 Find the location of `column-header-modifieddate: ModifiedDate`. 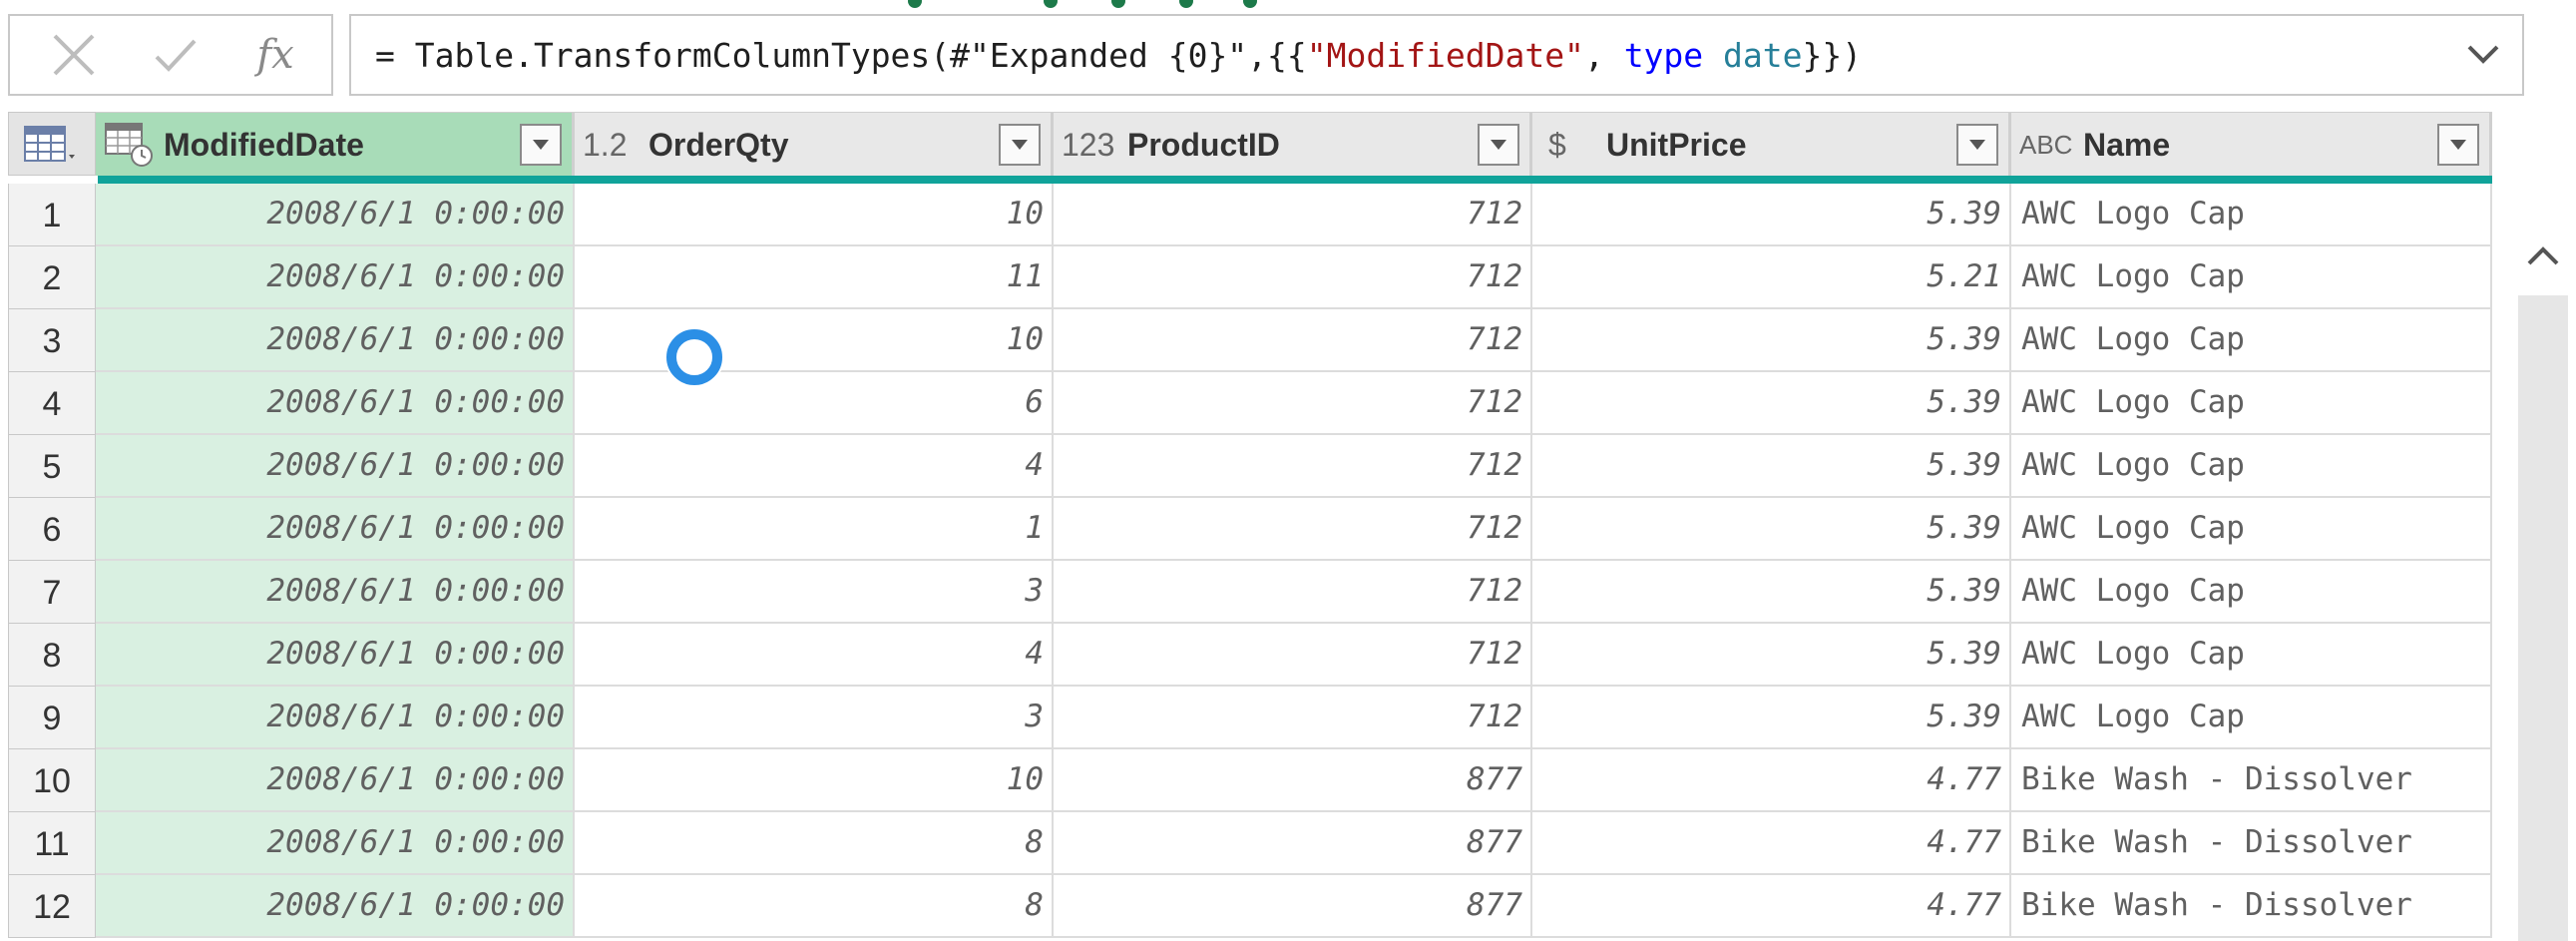

column-header-modifieddate: ModifiedDate is located at coordinates (335, 144).